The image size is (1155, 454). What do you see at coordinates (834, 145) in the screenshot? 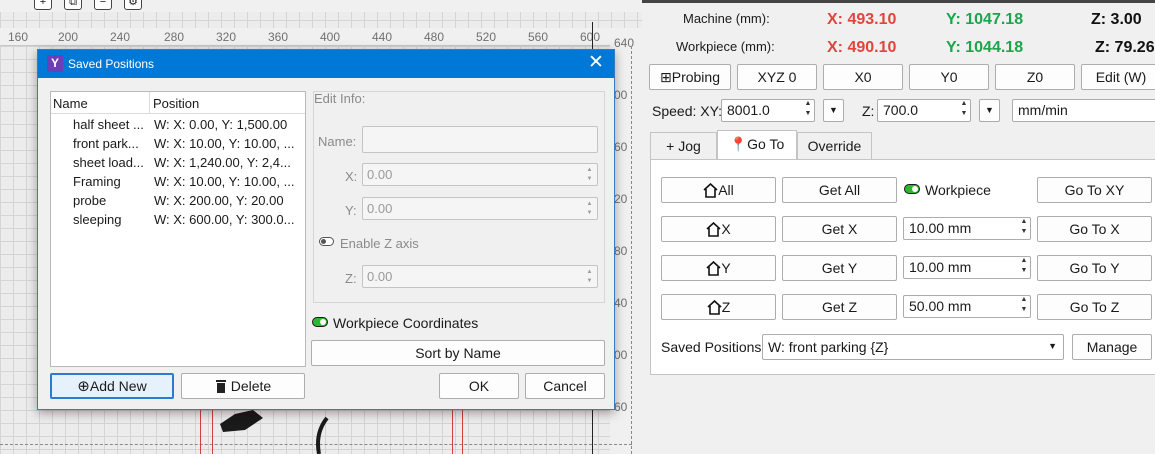
I see `tab-override: Override` at bounding box center [834, 145].